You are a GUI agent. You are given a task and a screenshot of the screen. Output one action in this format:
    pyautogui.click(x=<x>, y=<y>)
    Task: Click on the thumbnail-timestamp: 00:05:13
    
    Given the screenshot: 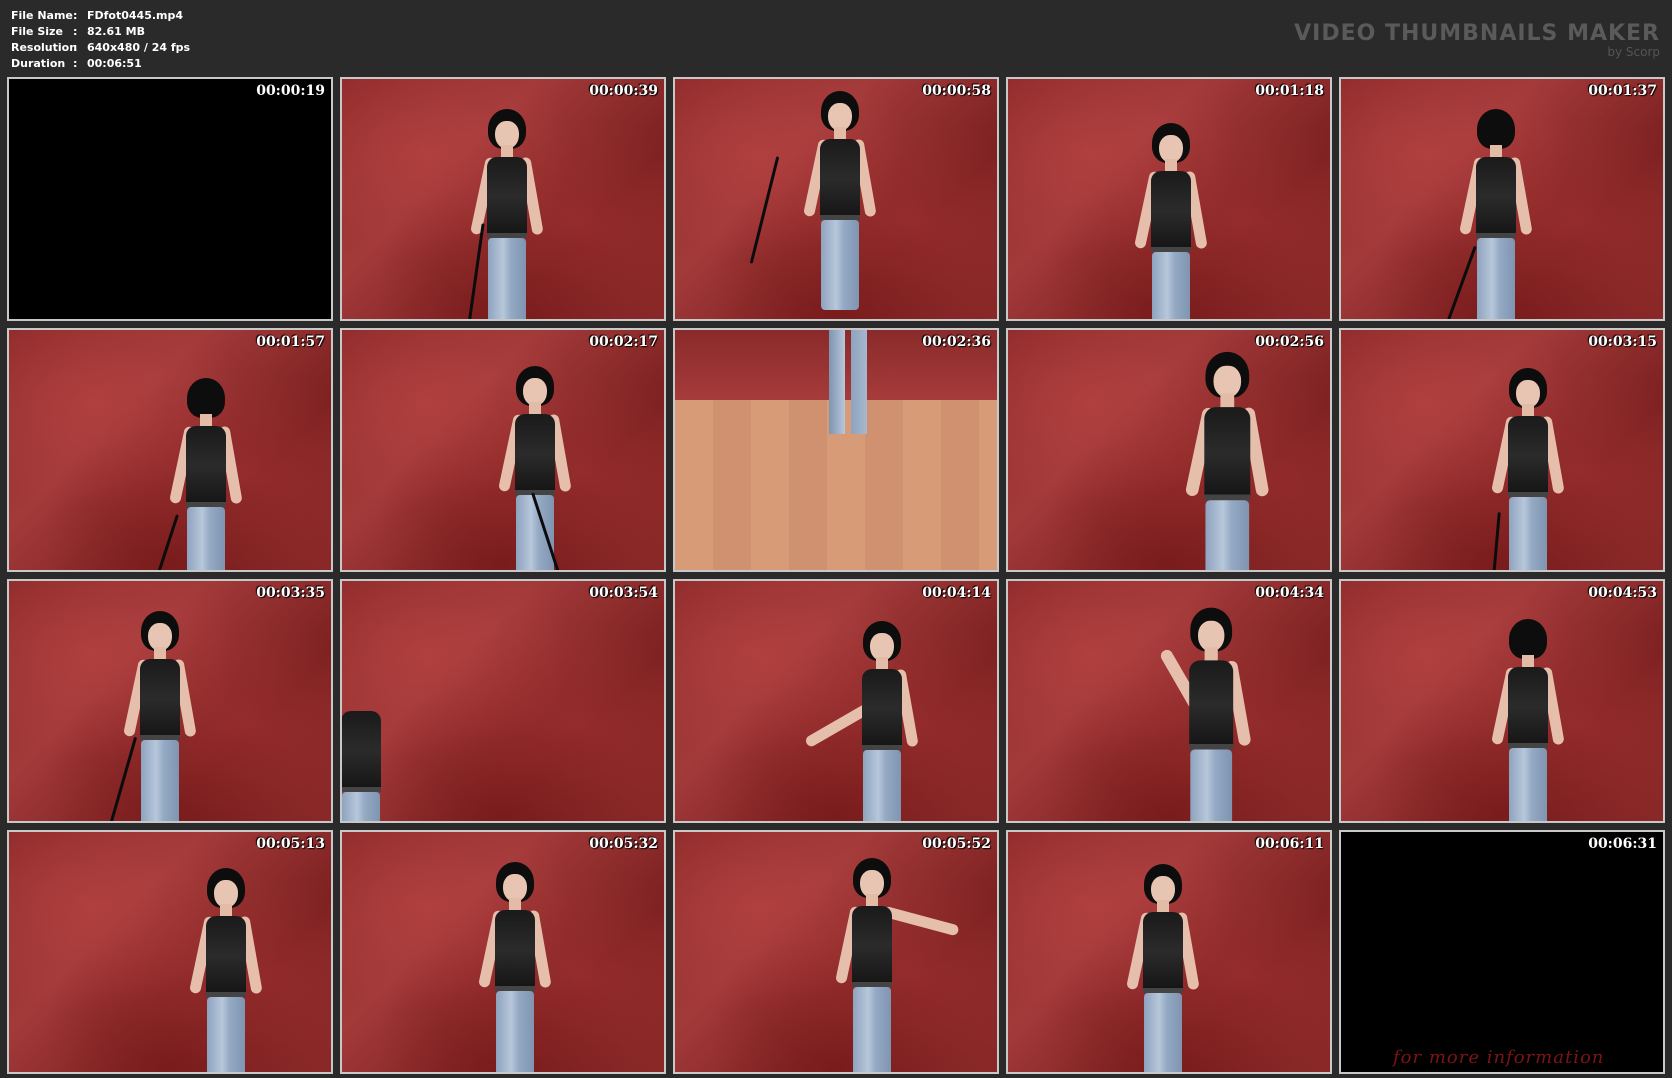 What is the action you would take?
    pyautogui.click(x=290, y=844)
    